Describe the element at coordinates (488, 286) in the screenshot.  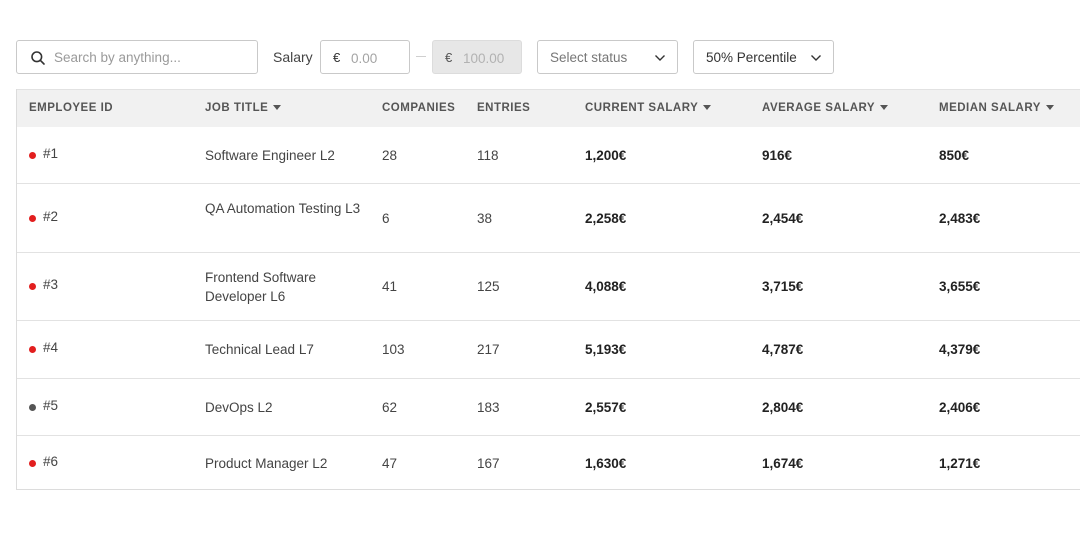
I see `entries-count: 125` at that location.